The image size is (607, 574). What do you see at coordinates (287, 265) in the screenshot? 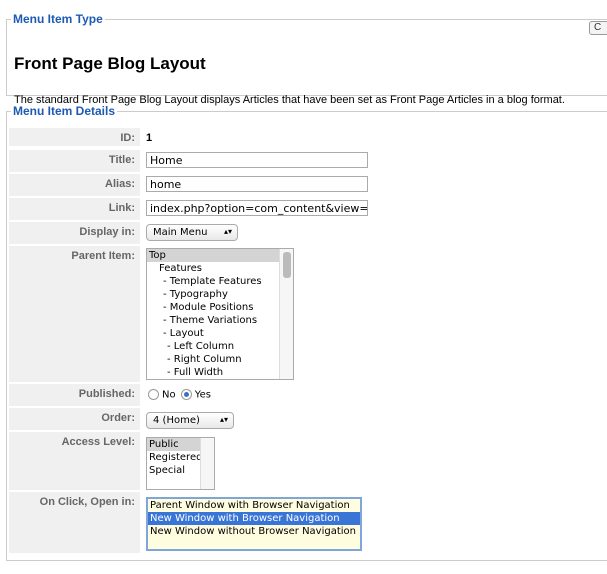
I see `scrollbar-thumb` at bounding box center [287, 265].